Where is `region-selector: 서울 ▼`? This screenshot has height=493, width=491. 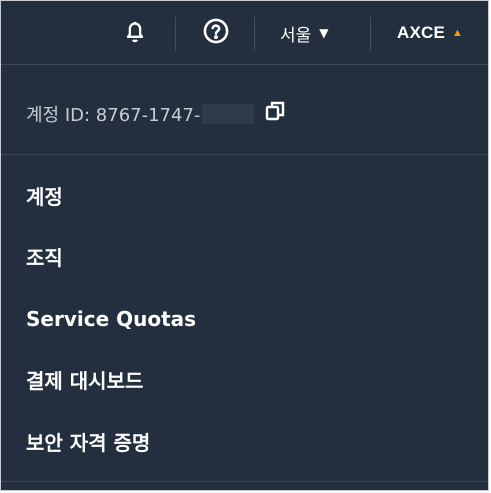
region-selector: 서울 ▼ is located at coordinates (304, 33).